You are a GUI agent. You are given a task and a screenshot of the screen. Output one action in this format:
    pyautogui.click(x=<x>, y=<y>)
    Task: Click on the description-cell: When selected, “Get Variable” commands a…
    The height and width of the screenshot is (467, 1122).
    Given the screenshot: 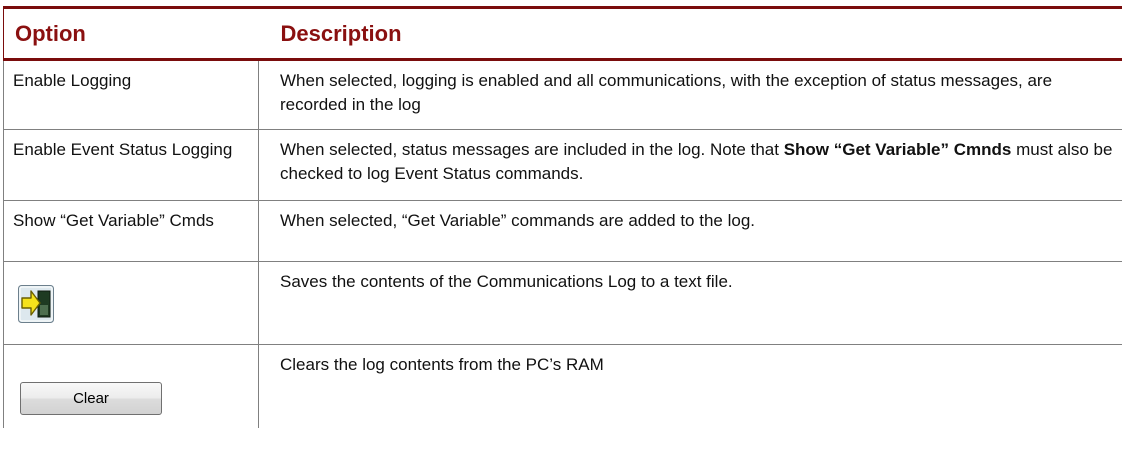 What is the action you would take?
    pyautogui.click(x=690, y=231)
    